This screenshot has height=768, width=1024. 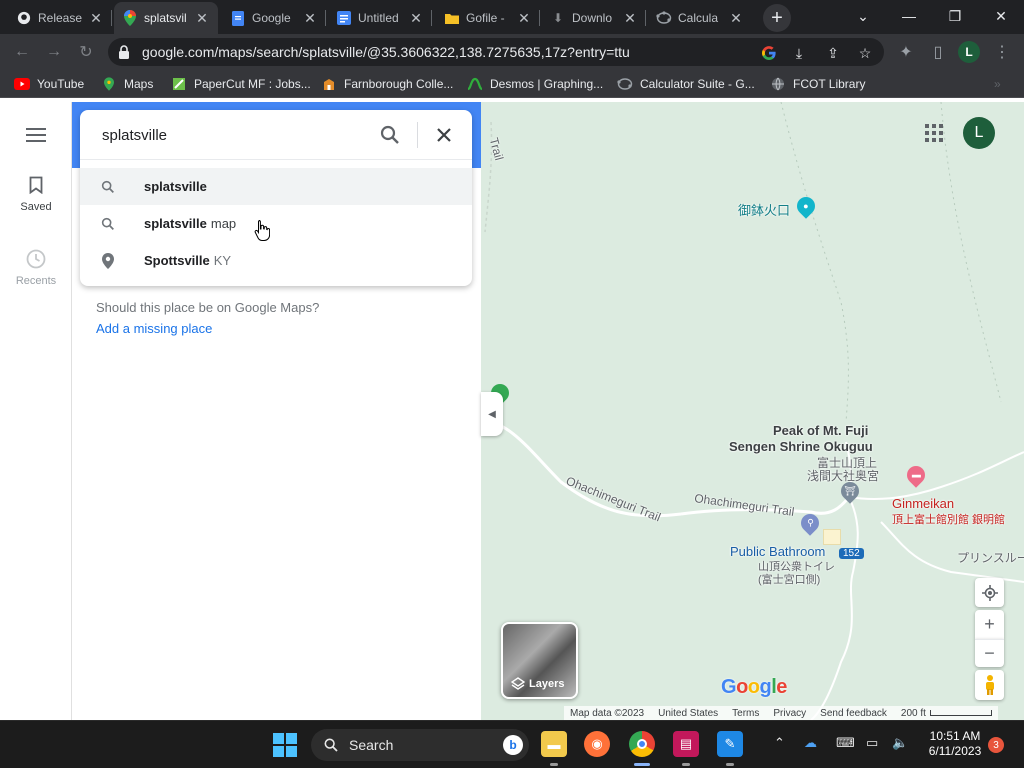 What do you see at coordinates (979, 133) in the screenshot?
I see `account-avatar: L` at bounding box center [979, 133].